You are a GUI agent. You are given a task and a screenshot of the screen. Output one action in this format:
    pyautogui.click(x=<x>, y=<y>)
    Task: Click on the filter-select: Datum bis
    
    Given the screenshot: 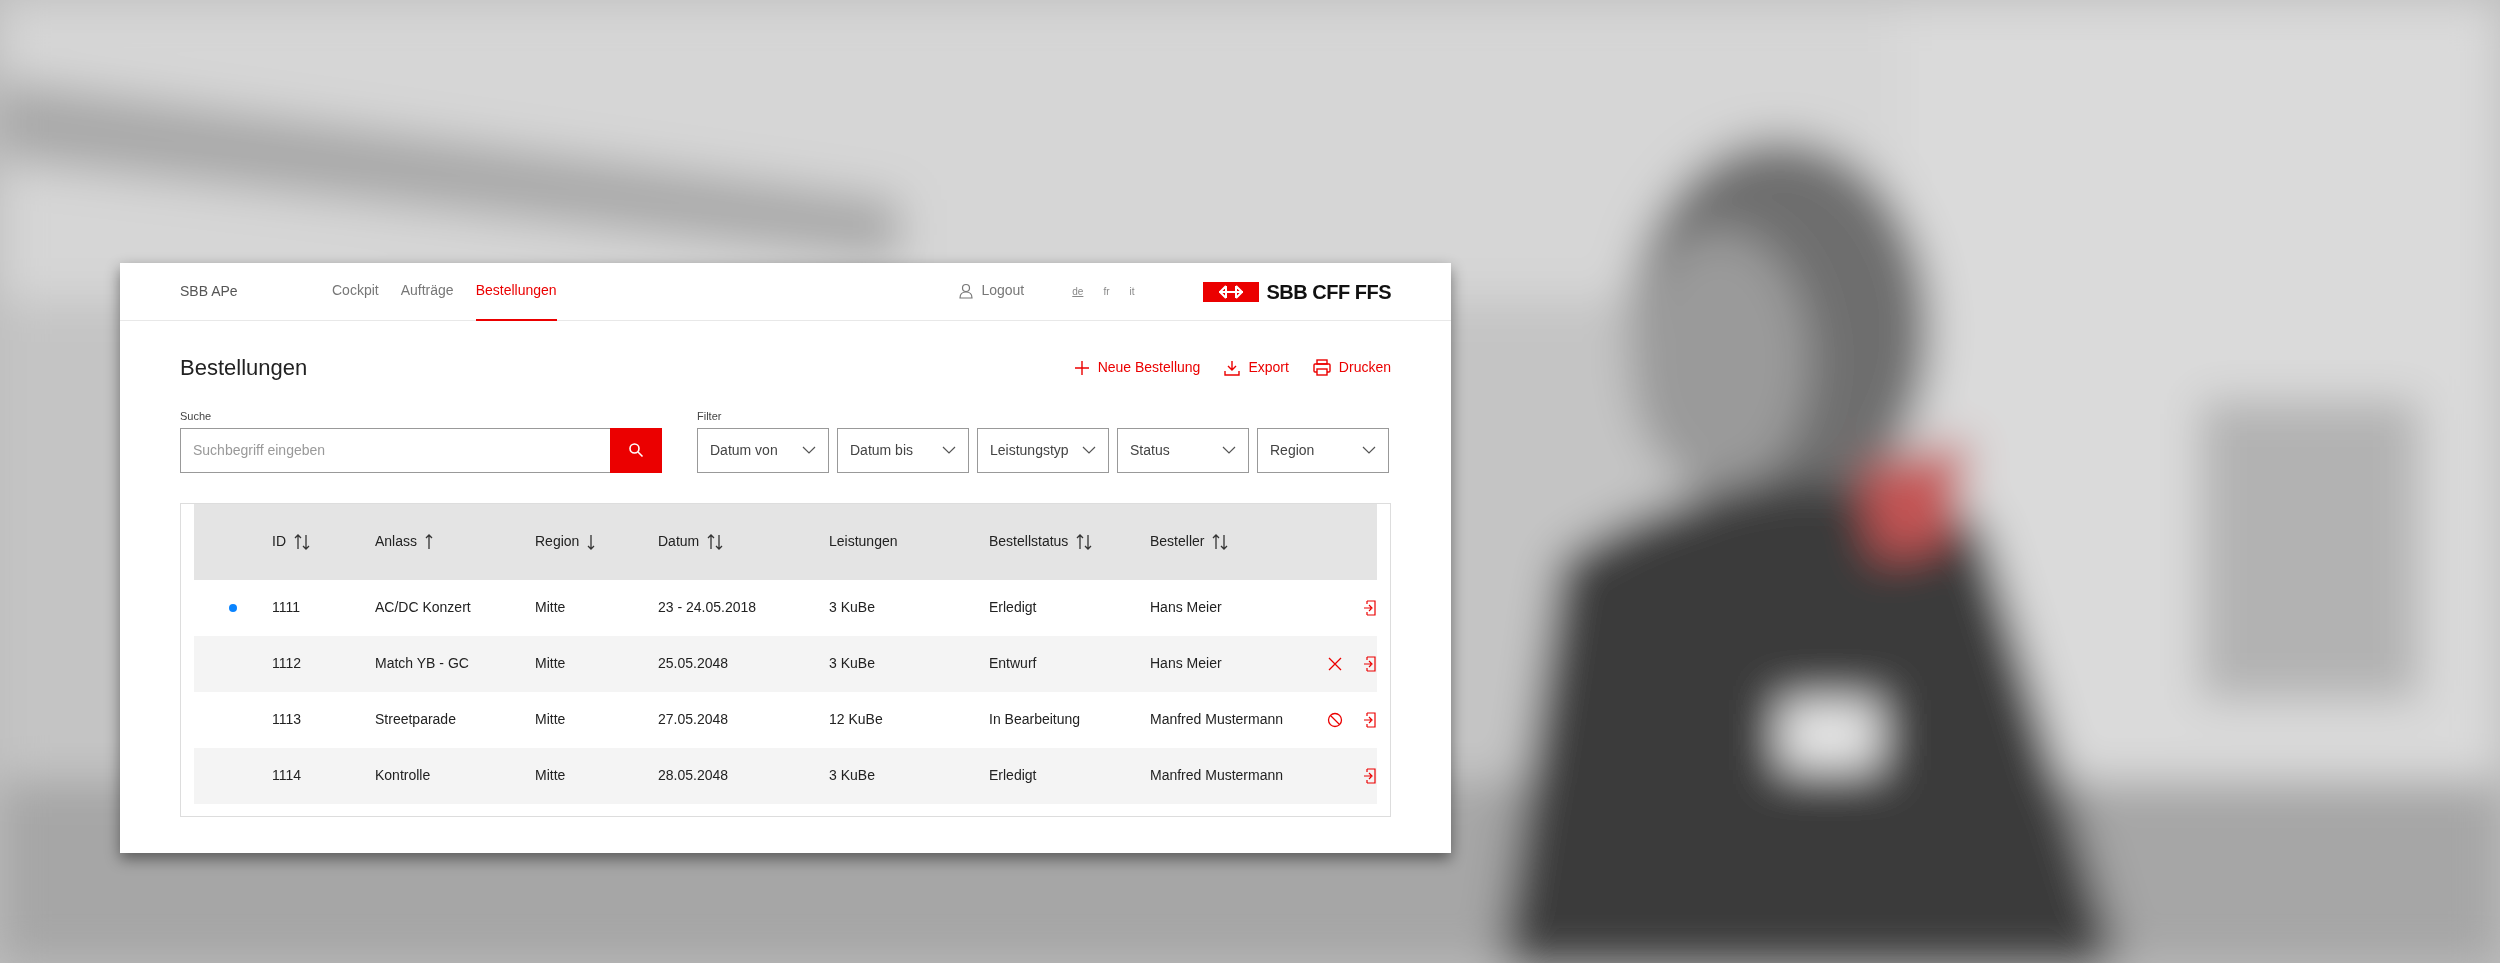 What is the action you would take?
    pyautogui.click(x=903, y=450)
    